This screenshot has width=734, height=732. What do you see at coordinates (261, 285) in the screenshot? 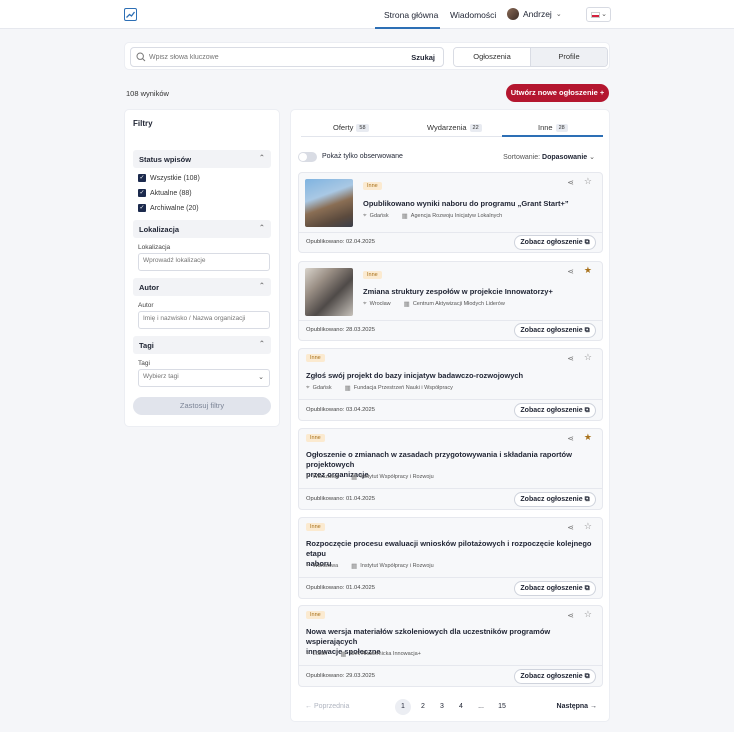
I see `chevron-up-icon: ⌃` at bounding box center [261, 285].